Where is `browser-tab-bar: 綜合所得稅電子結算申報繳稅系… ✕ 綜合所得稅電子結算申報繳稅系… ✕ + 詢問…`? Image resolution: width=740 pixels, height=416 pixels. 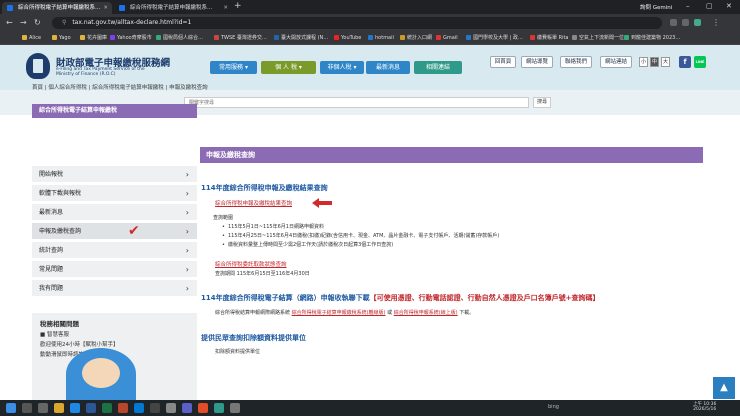
browser-tab-bar: 綜合所得稅電子結算申報繳稅系… ✕ 綜合所得稅電子結算申報繳稅系… ✕ + 詢問… is located at coordinates (370, 7).